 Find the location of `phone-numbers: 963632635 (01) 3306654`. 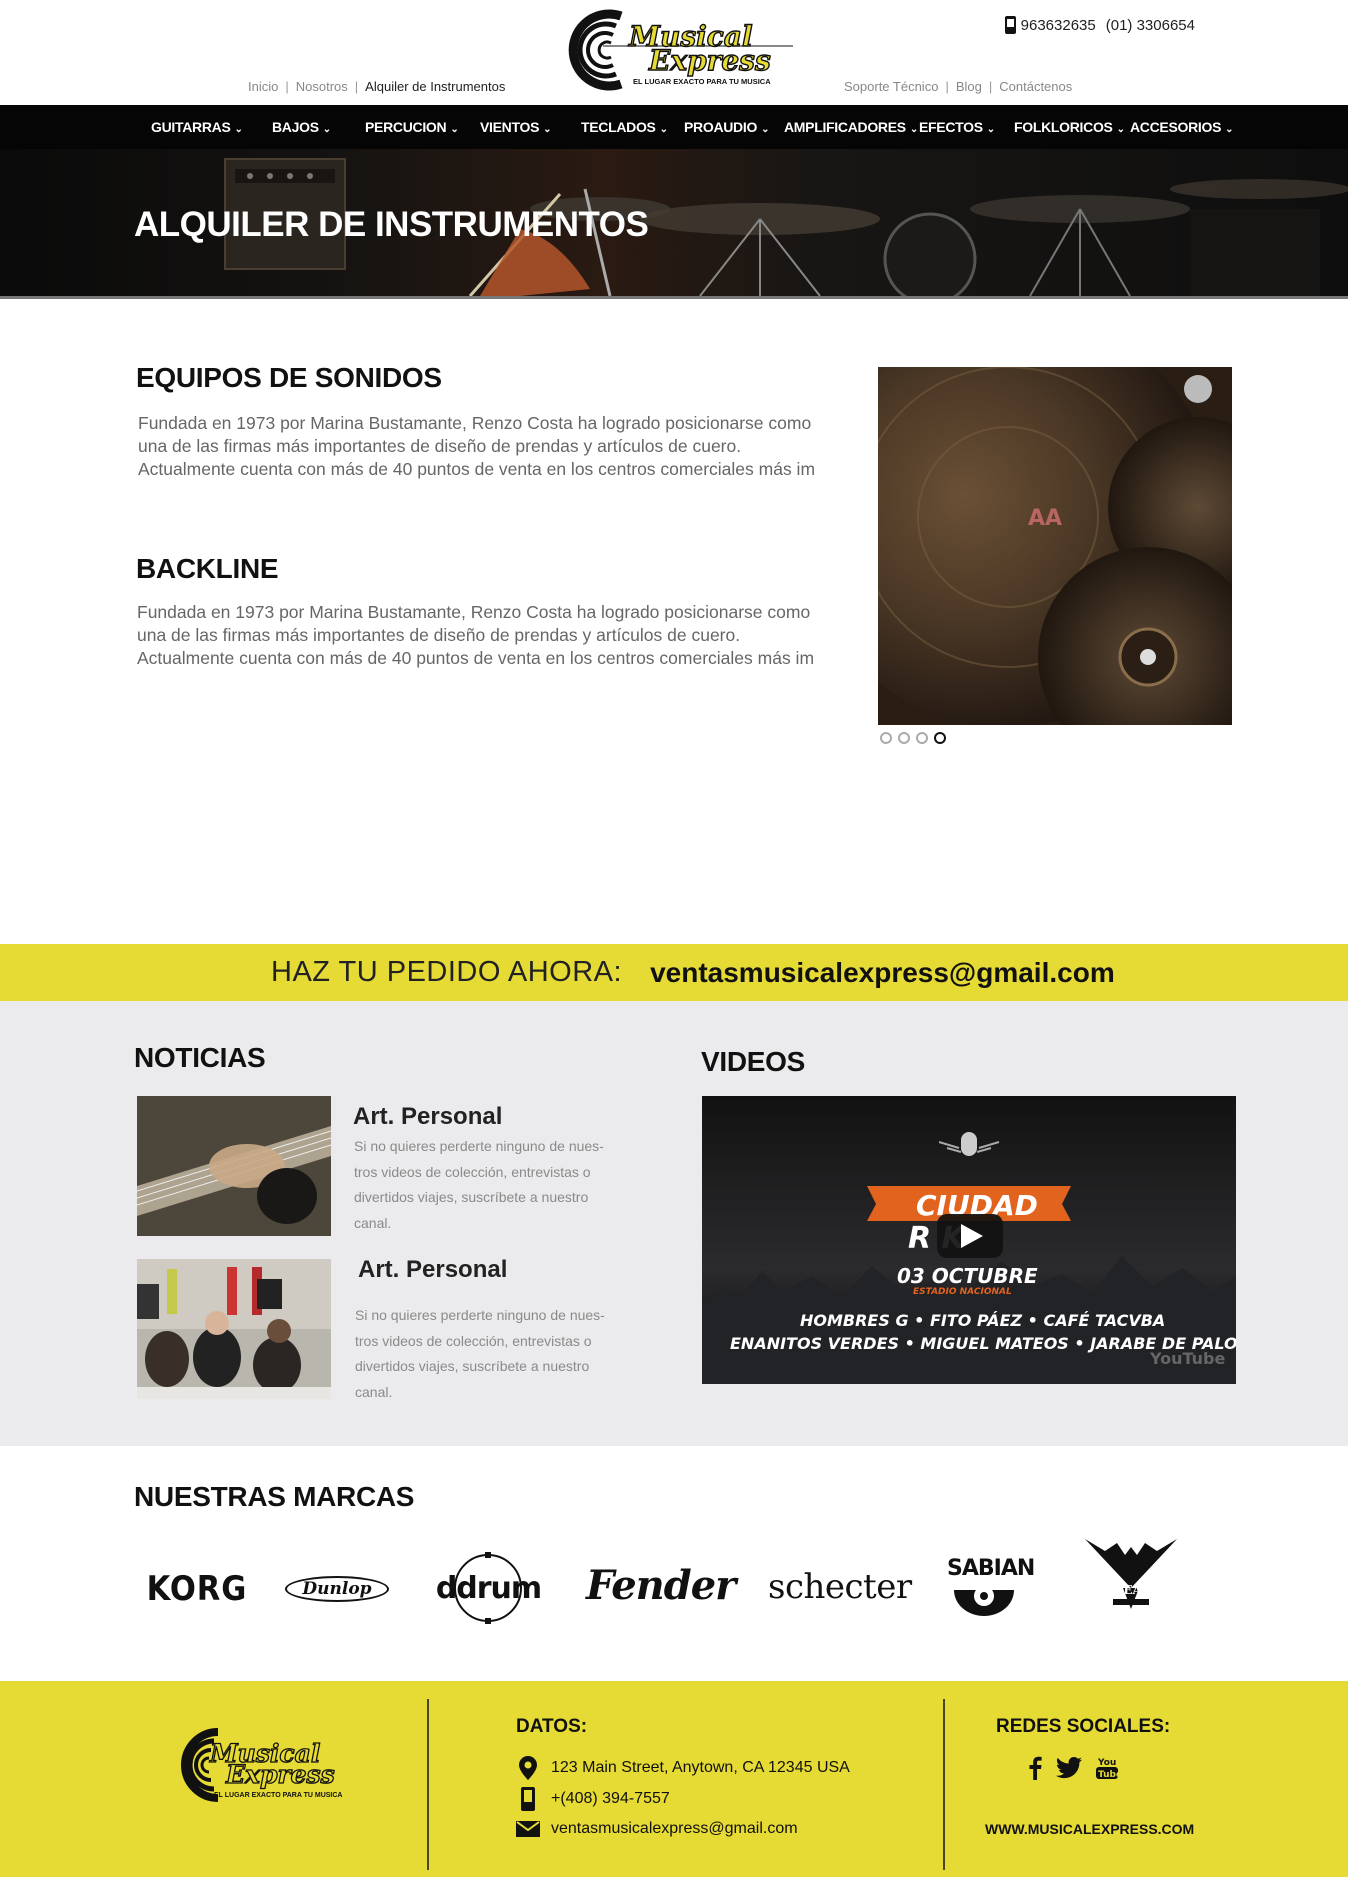

phone-numbers: 963632635 (01) 3306654 is located at coordinates (1099, 25).